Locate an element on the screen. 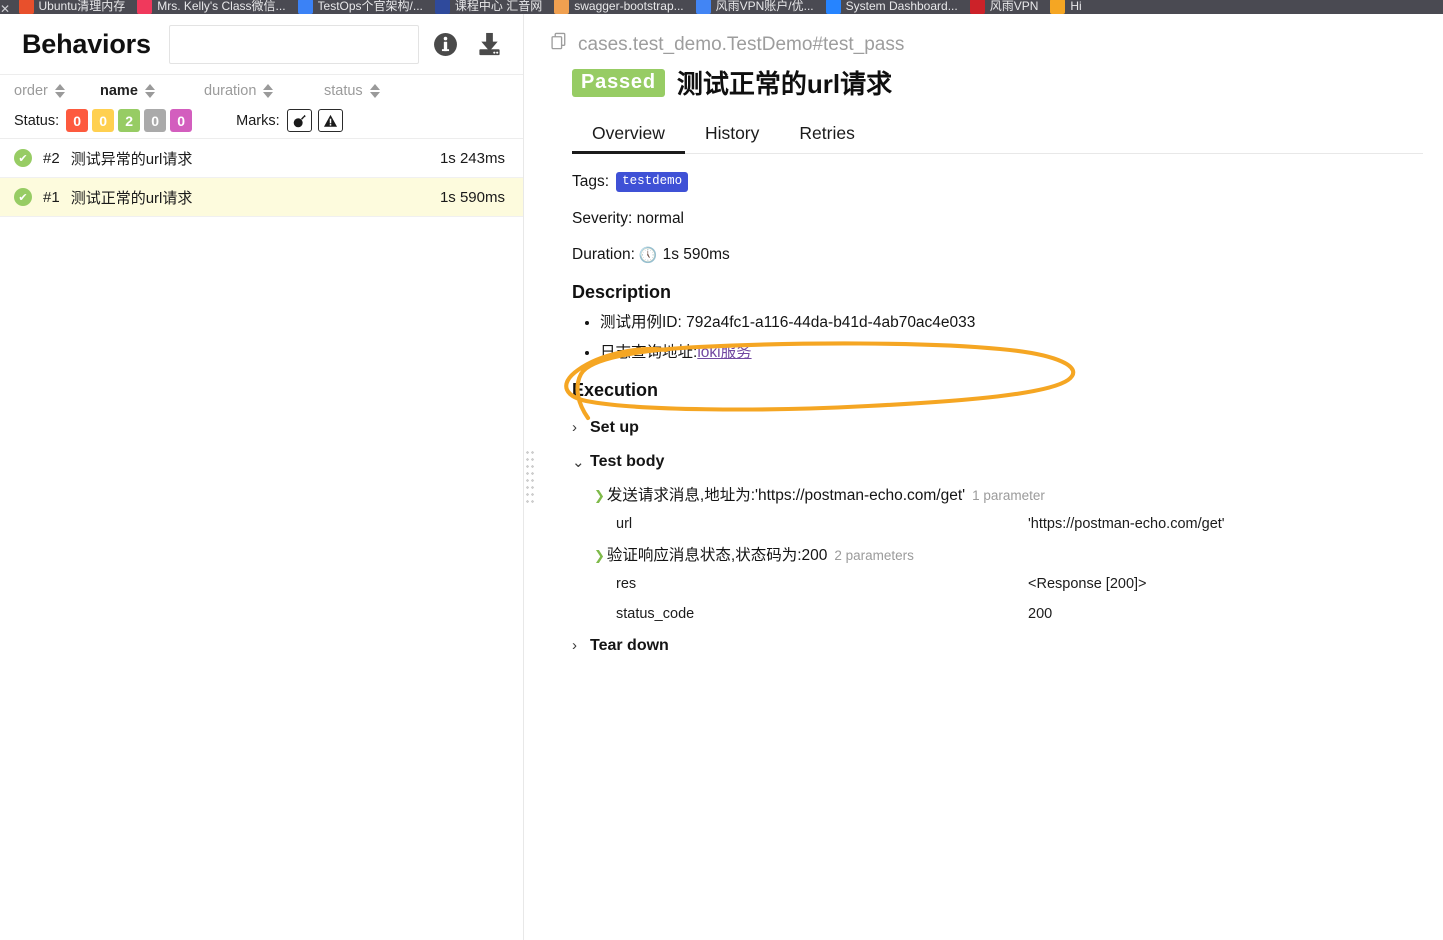  browser-tab: Hi is located at coordinates (1067, 7).